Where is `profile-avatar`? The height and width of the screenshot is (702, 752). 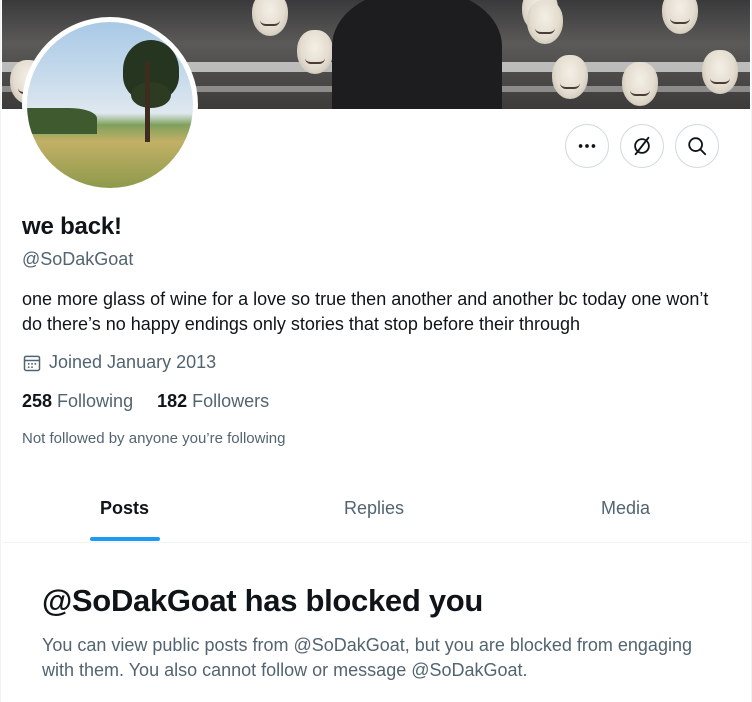 profile-avatar is located at coordinates (110, 105).